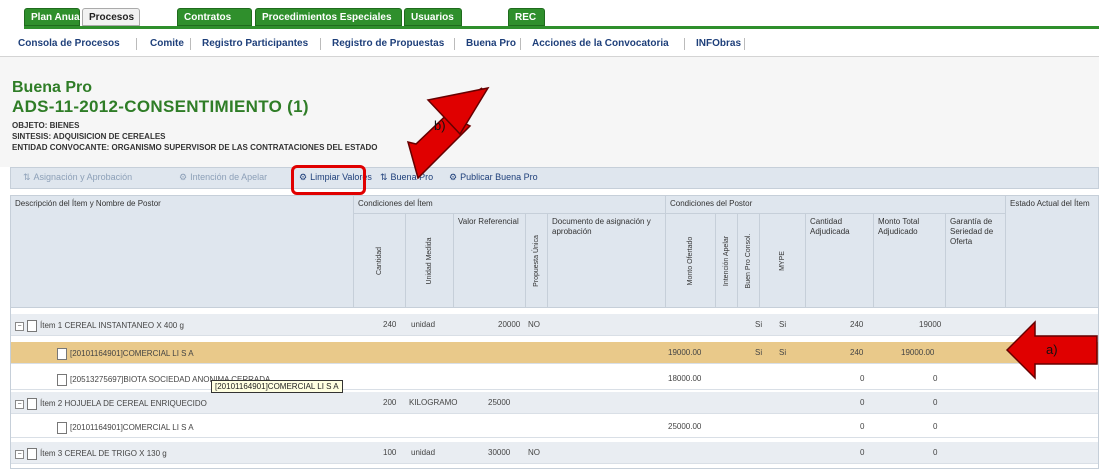 The width and height of the screenshot is (1099, 469). I want to click on header-group-postor: Condiciones del Postor, so click(836, 205).